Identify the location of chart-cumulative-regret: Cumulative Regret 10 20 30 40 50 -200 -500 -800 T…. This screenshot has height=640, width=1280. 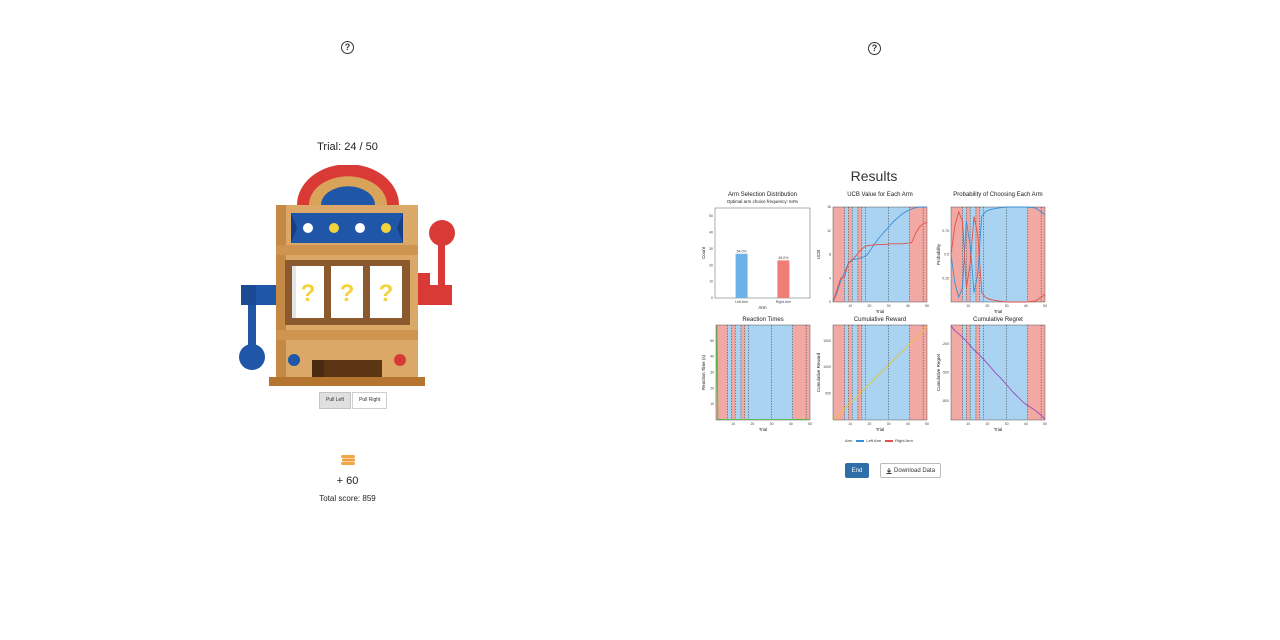
(992, 374).